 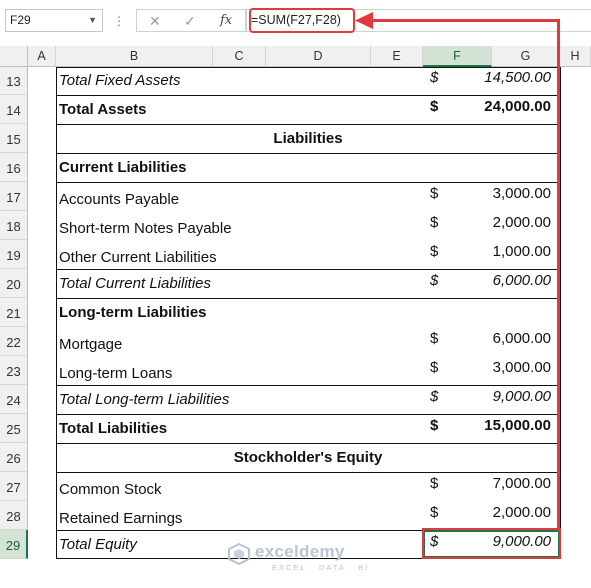 What do you see at coordinates (491, 543) in the screenshot?
I see `cell-callout-box` at bounding box center [491, 543].